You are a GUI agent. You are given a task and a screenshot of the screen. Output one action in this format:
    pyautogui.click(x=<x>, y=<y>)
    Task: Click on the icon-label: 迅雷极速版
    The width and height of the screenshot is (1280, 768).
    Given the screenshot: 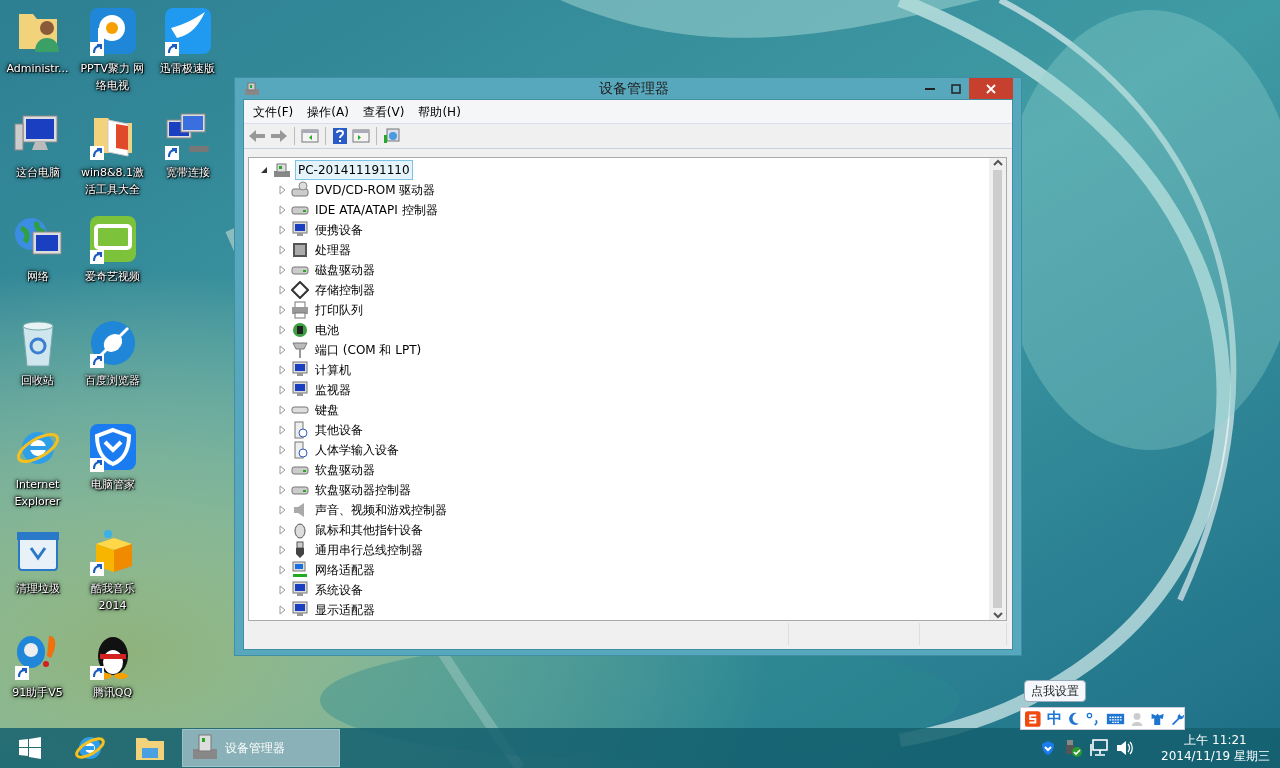 What is the action you would take?
    pyautogui.click(x=187, y=68)
    